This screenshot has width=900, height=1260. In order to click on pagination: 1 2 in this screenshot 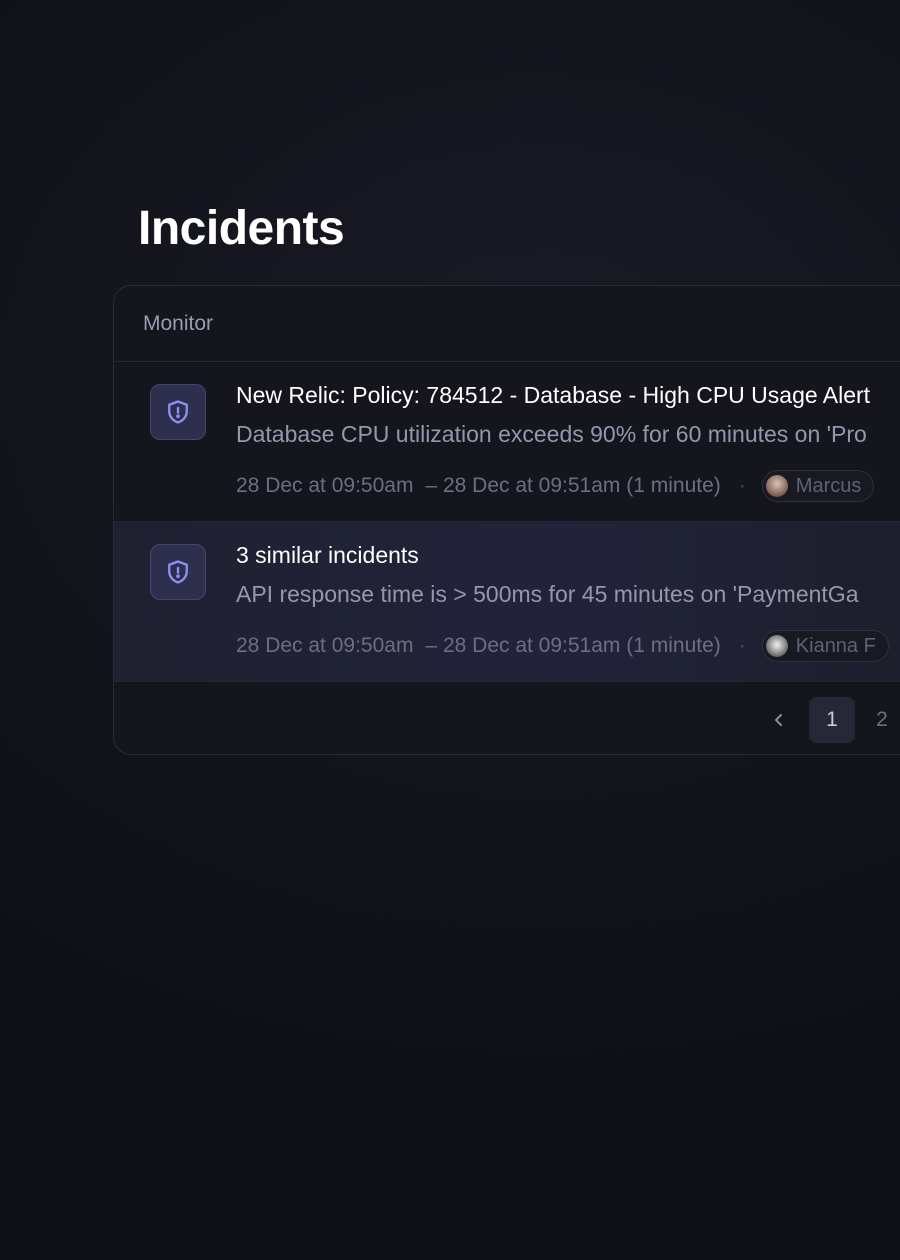, I will do `click(832, 720)`.